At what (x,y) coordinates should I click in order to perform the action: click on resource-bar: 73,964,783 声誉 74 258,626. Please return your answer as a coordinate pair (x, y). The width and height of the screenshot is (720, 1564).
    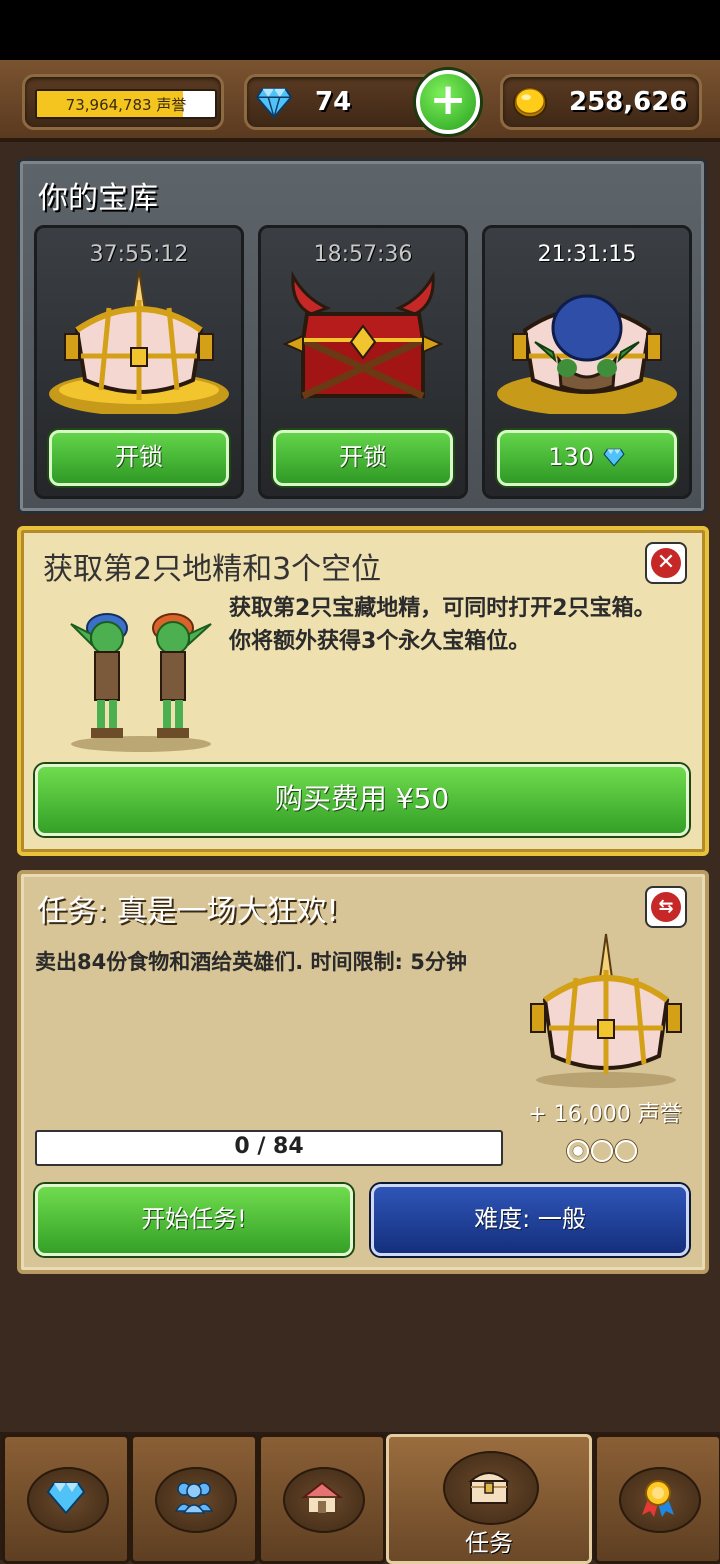
    Looking at the image, I should click on (360, 101).